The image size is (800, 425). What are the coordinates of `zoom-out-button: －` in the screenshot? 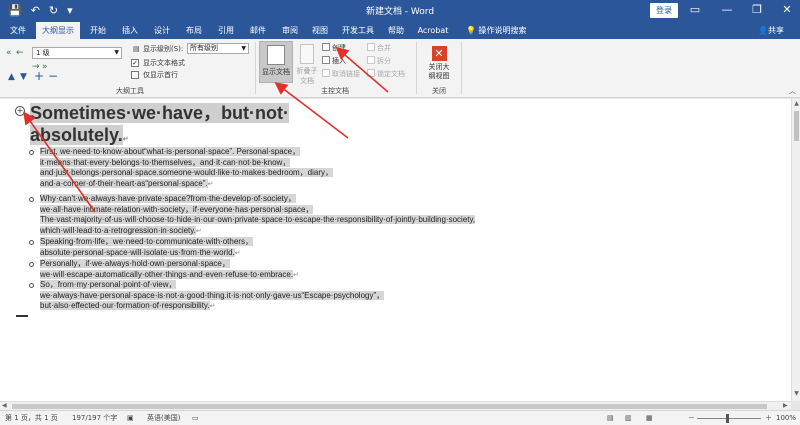 It's located at (691, 418).